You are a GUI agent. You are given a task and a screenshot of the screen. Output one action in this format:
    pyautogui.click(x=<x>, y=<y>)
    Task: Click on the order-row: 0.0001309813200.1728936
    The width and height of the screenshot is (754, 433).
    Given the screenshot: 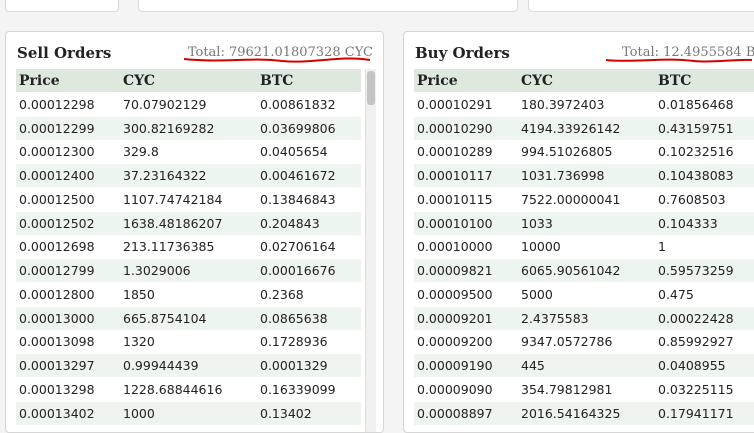 What is the action you would take?
    pyautogui.click(x=188, y=342)
    